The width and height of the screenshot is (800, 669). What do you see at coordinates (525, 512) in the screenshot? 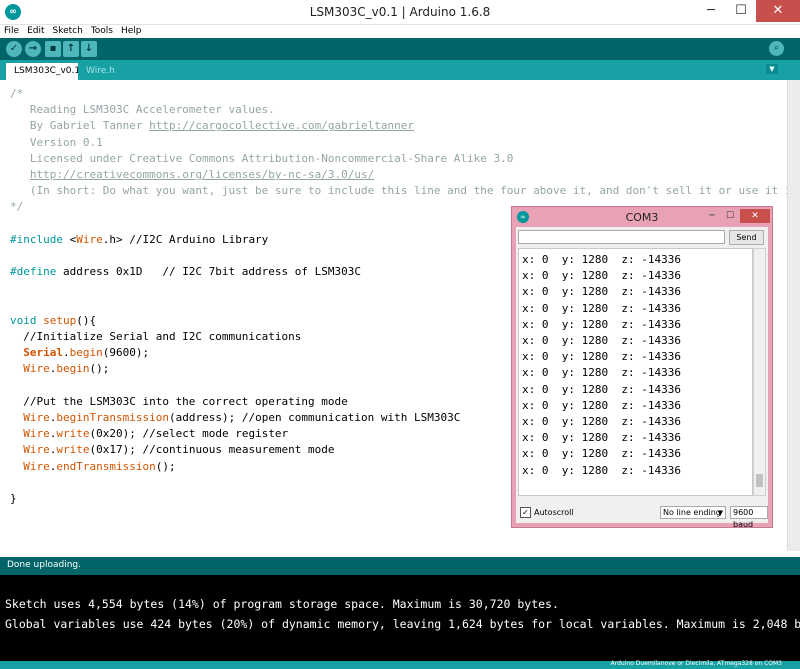
I see `checkbox-checked-icon: ✓` at bounding box center [525, 512].